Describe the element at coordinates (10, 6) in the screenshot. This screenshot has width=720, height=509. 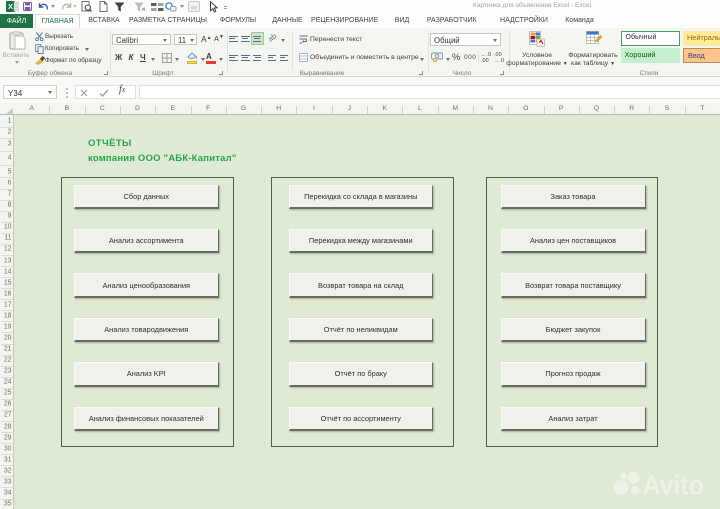
I see `svg-text: X` at that location.